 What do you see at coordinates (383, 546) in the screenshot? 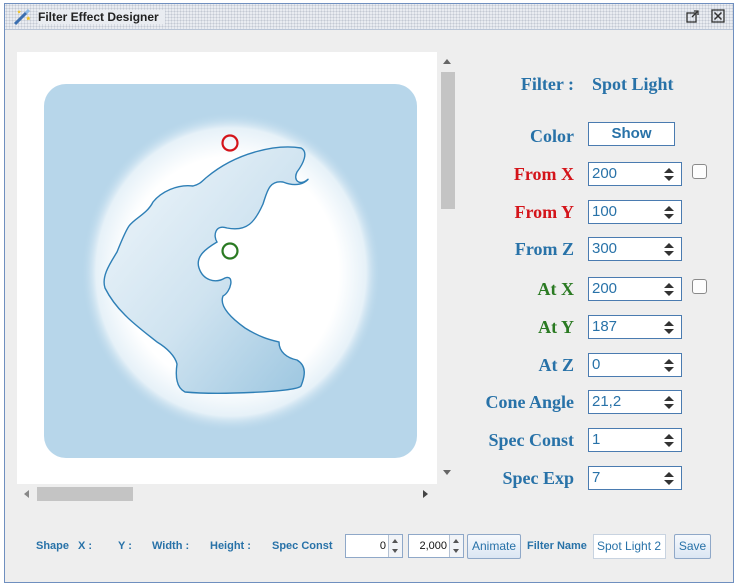
I see `spec-const-spinner-value: 0` at bounding box center [383, 546].